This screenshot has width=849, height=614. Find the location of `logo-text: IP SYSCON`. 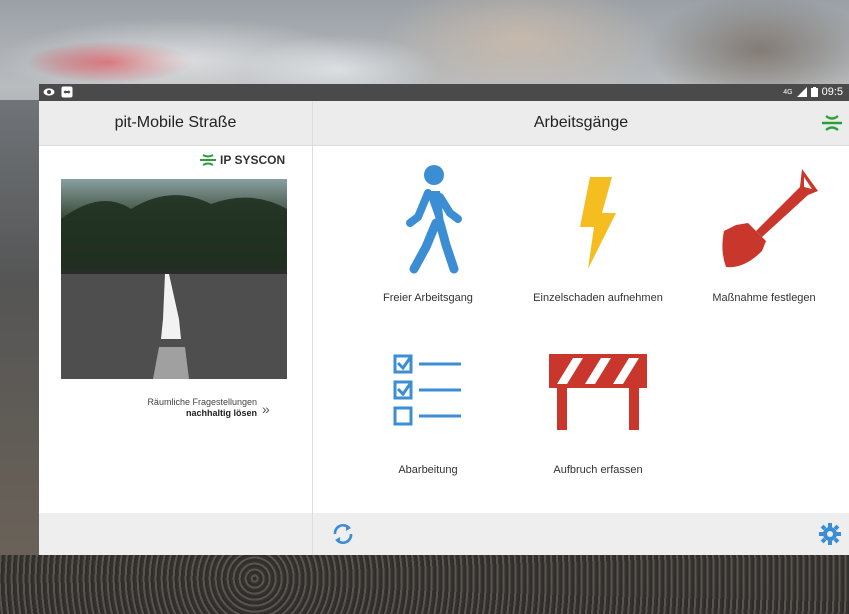

logo-text: IP SYSCON is located at coordinates (253, 160).